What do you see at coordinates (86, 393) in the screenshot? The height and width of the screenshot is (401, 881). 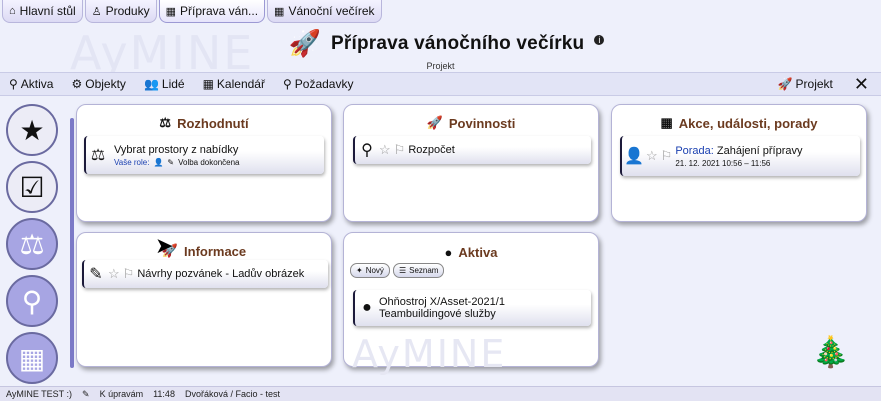 I see `pencil-icon: ✎` at bounding box center [86, 393].